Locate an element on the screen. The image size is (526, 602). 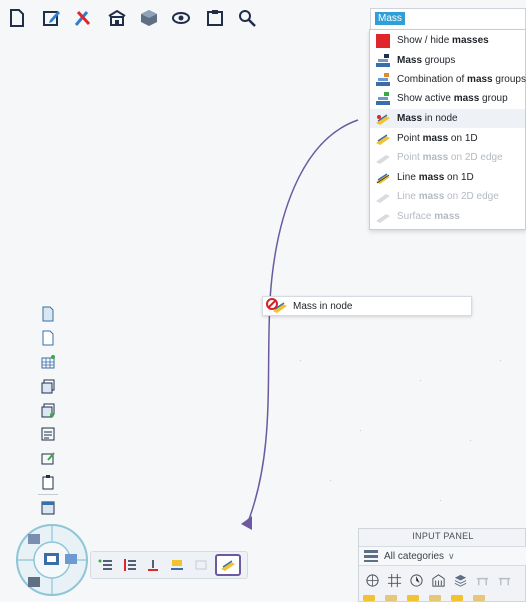
navigation-hub is located at coordinates (52, 560).